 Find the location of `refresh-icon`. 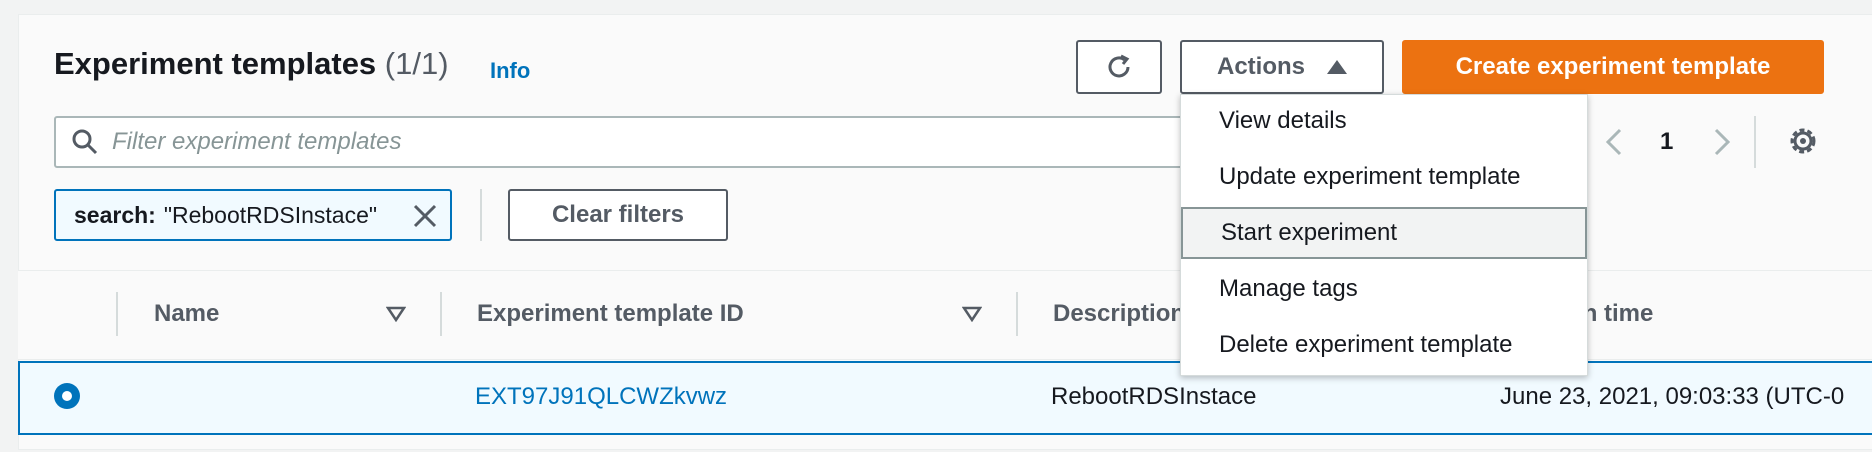

refresh-icon is located at coordinates (1119, 66).